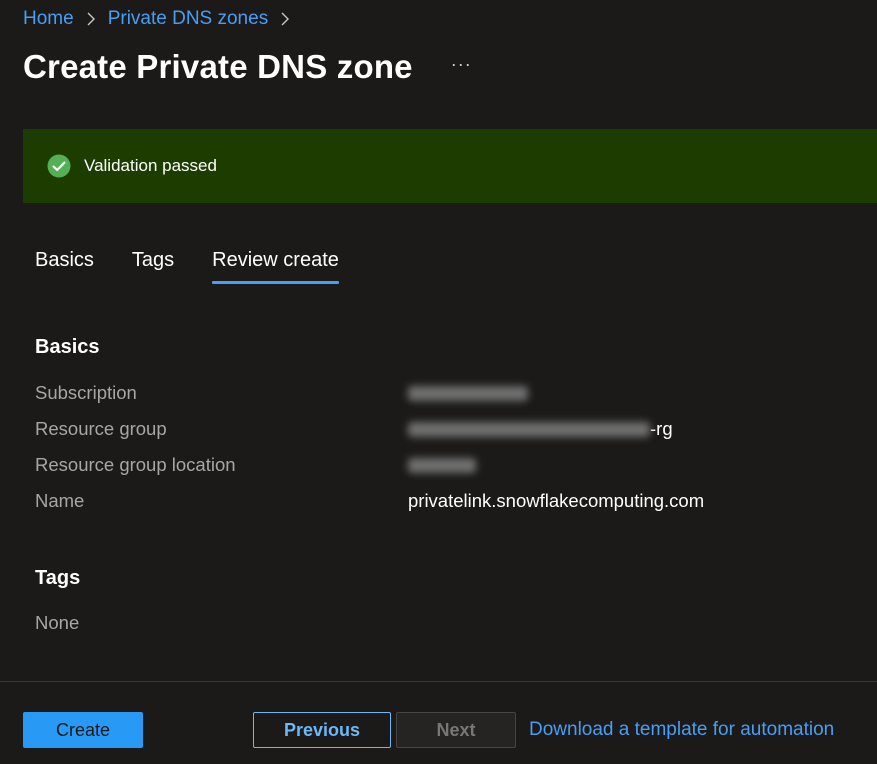  What do you see at coordinates (188, 19) in the screenshot?
I see `breadcrumb-private-dns-zones-link: Private DNS zones` at bounding box center [188, 19].